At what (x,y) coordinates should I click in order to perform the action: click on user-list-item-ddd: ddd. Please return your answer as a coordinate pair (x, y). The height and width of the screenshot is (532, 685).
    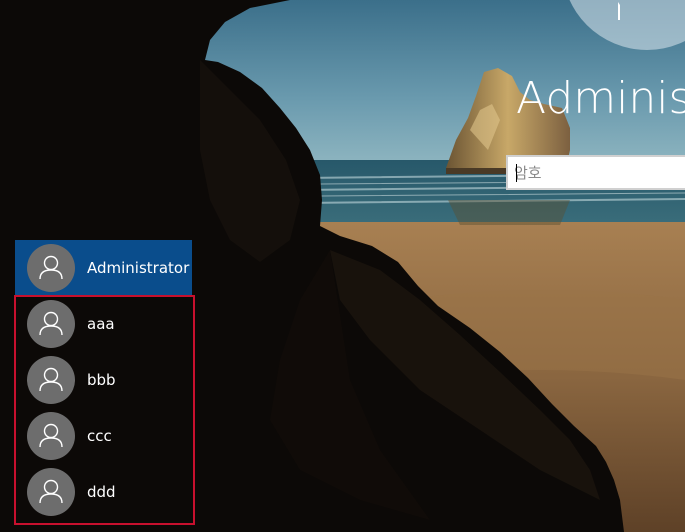
    Looking at the image, I should click on (103, 492).